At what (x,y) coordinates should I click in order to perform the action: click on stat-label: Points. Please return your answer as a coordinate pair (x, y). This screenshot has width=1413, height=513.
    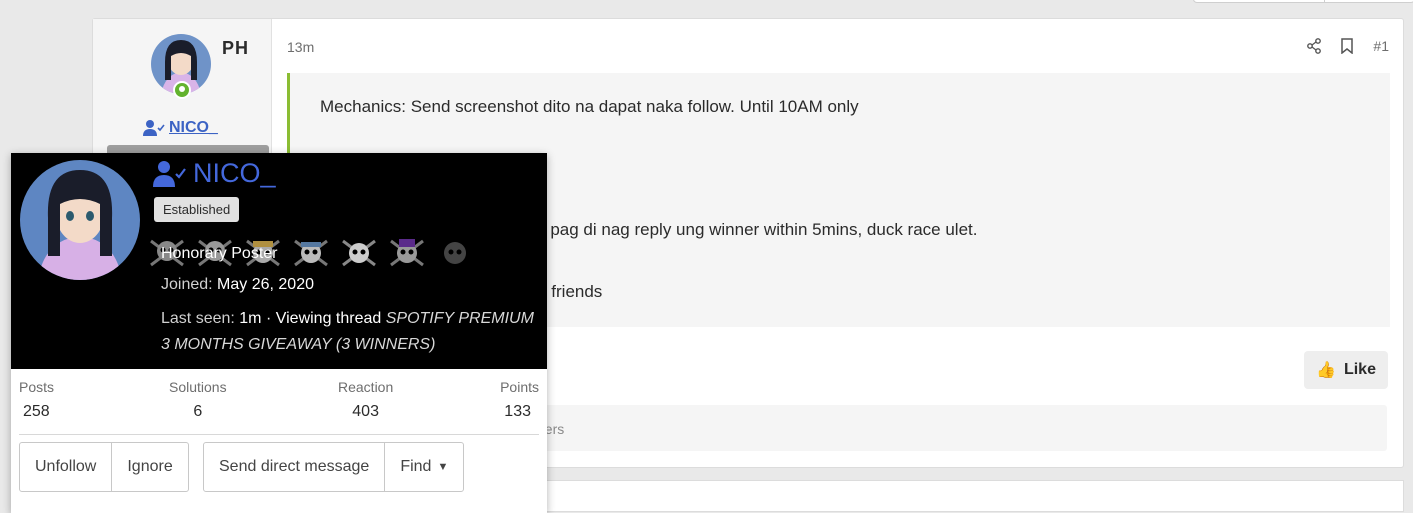
    Looking at the image, I should click on (519, 387).